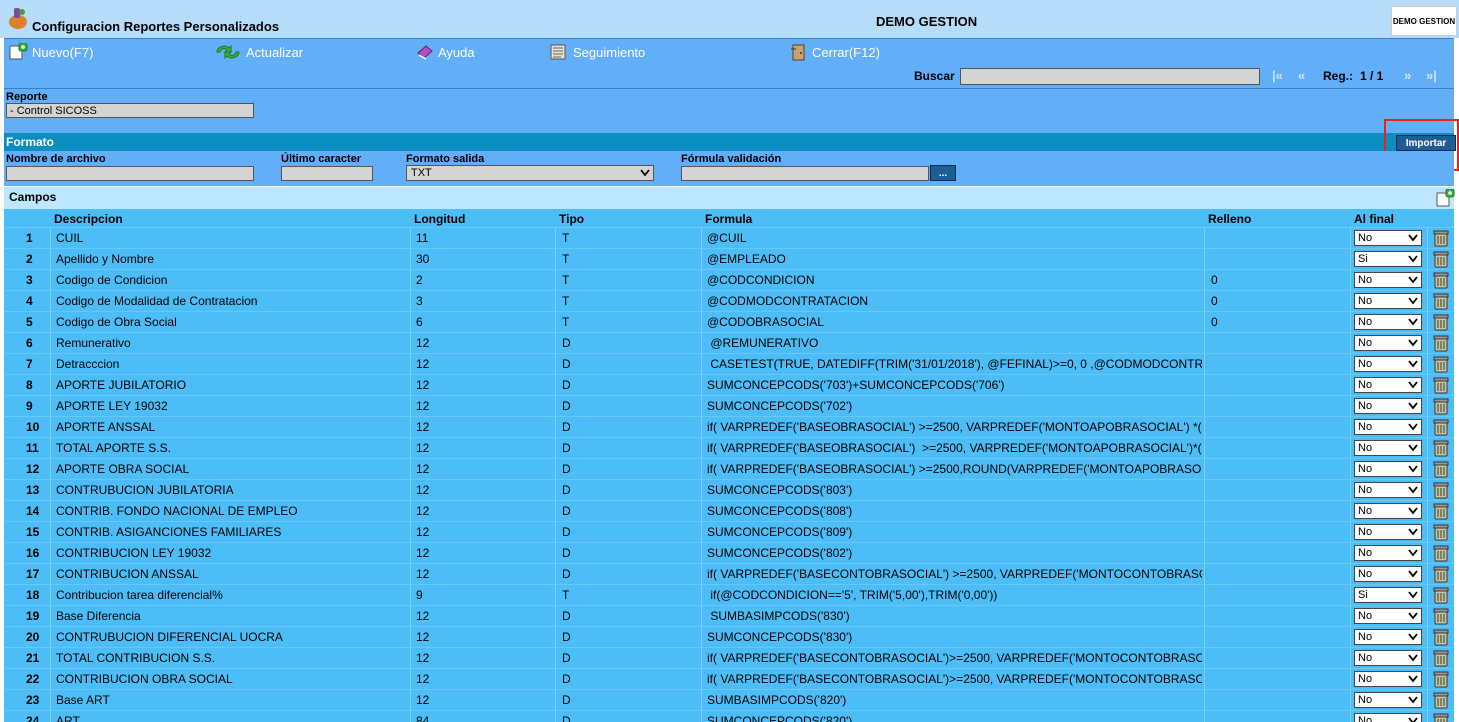 This screenshot has width=1459, height=722. Describe the element at coordinates (231, 553) in the screenshot. I see `descripcion-cell: CONTRIBUCION LEY 19032` at that location.